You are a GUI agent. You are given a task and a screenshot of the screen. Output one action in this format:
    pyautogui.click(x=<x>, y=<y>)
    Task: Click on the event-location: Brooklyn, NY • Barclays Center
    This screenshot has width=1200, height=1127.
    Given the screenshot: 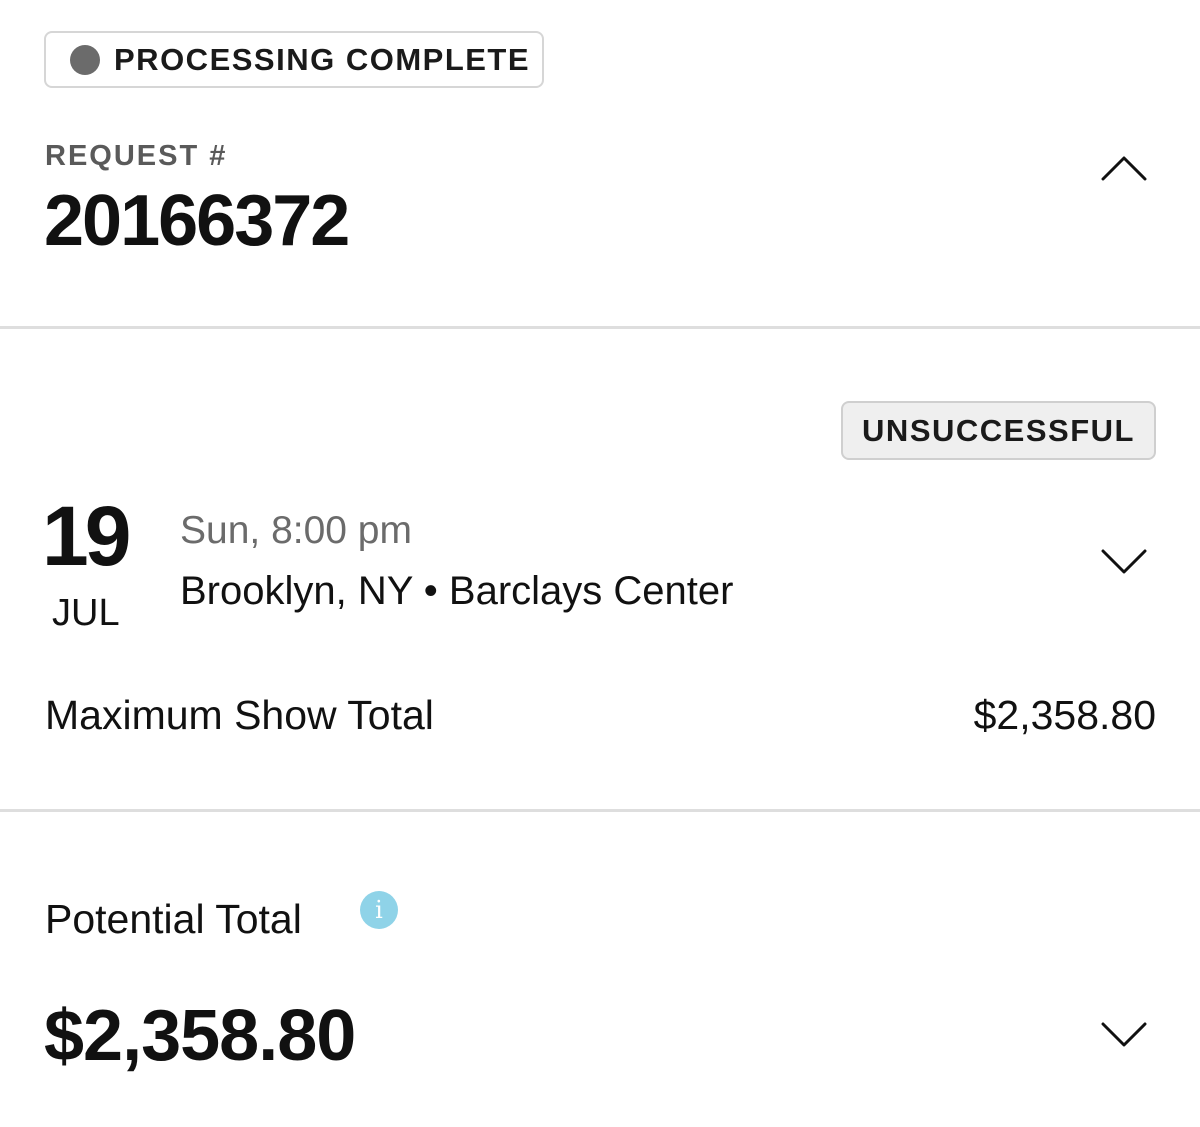 What is the action you would take?
    pyautogui.click(x=457, y=591)
    